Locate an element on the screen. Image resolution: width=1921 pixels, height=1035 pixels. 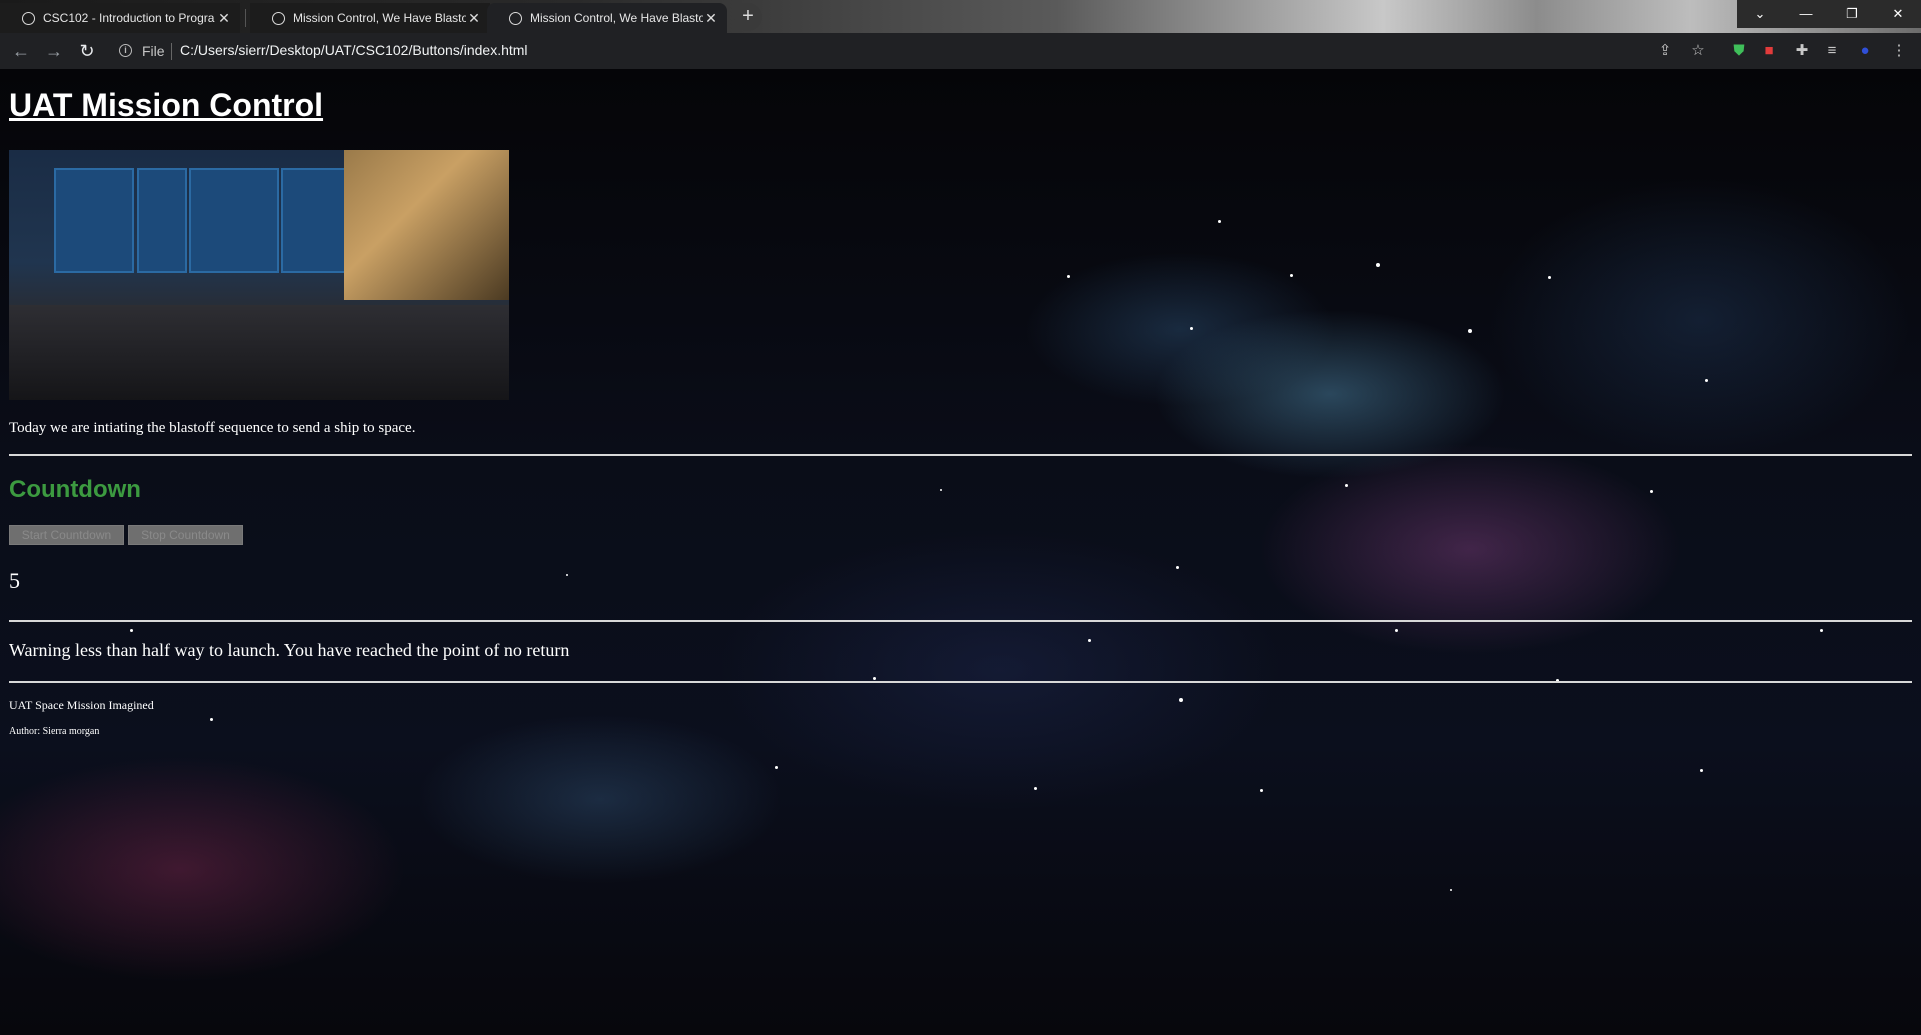
tab-mission-control-1: Mission Control, We Have Blastof ✕ is located at coordinates (370, 18).